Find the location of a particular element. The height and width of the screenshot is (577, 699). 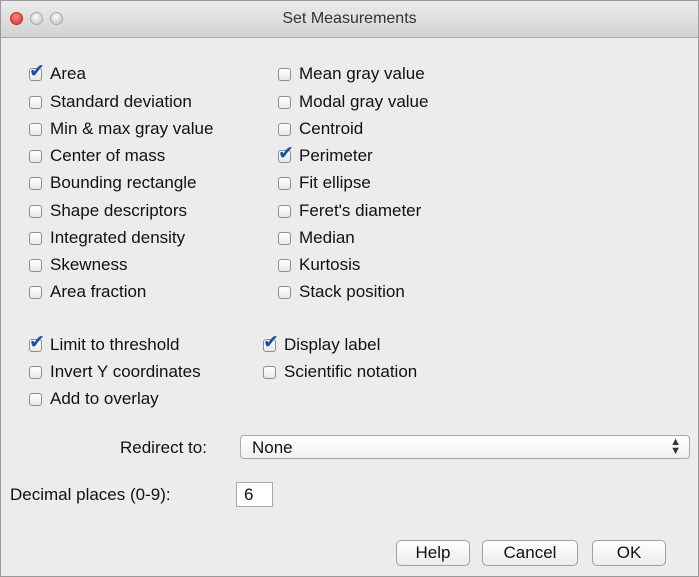

checkbox-area: ✔ Area is located at coordinates (57, 73).